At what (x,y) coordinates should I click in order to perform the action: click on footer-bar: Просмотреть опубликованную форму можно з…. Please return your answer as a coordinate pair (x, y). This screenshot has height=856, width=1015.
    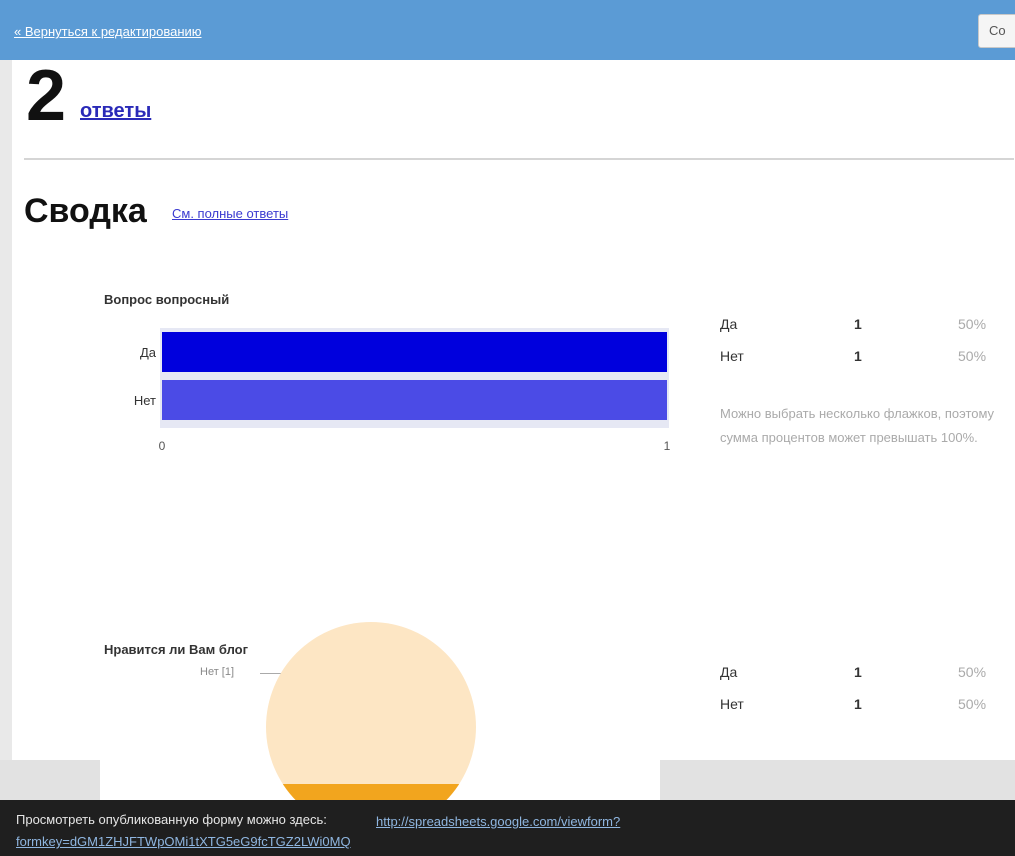
    Looking at the image, I should click on (507, 828).